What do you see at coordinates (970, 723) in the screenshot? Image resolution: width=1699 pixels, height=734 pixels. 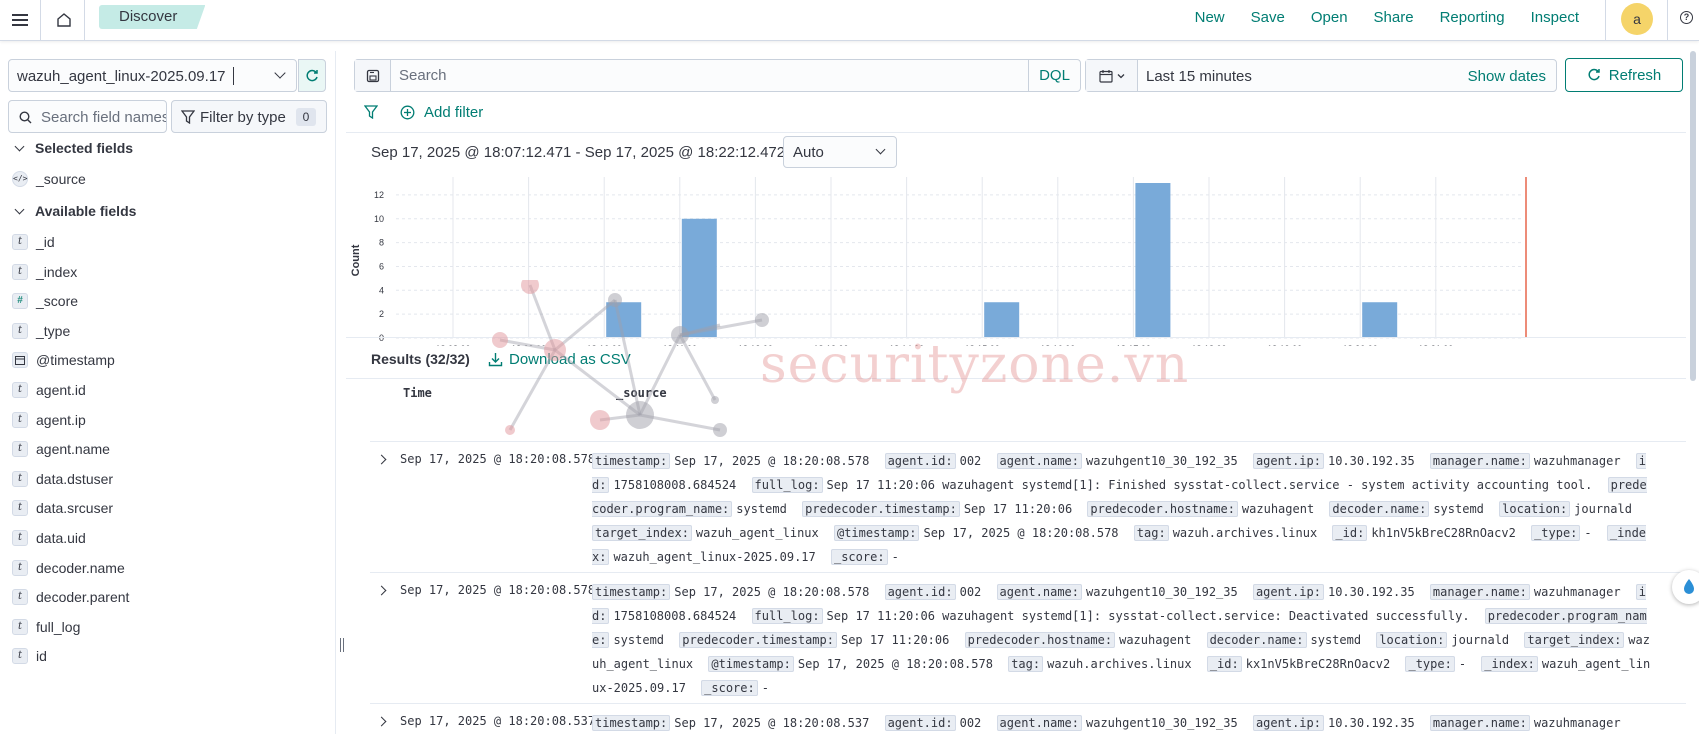 I see `source-field-value: 002` at bounding box center [970, 723].